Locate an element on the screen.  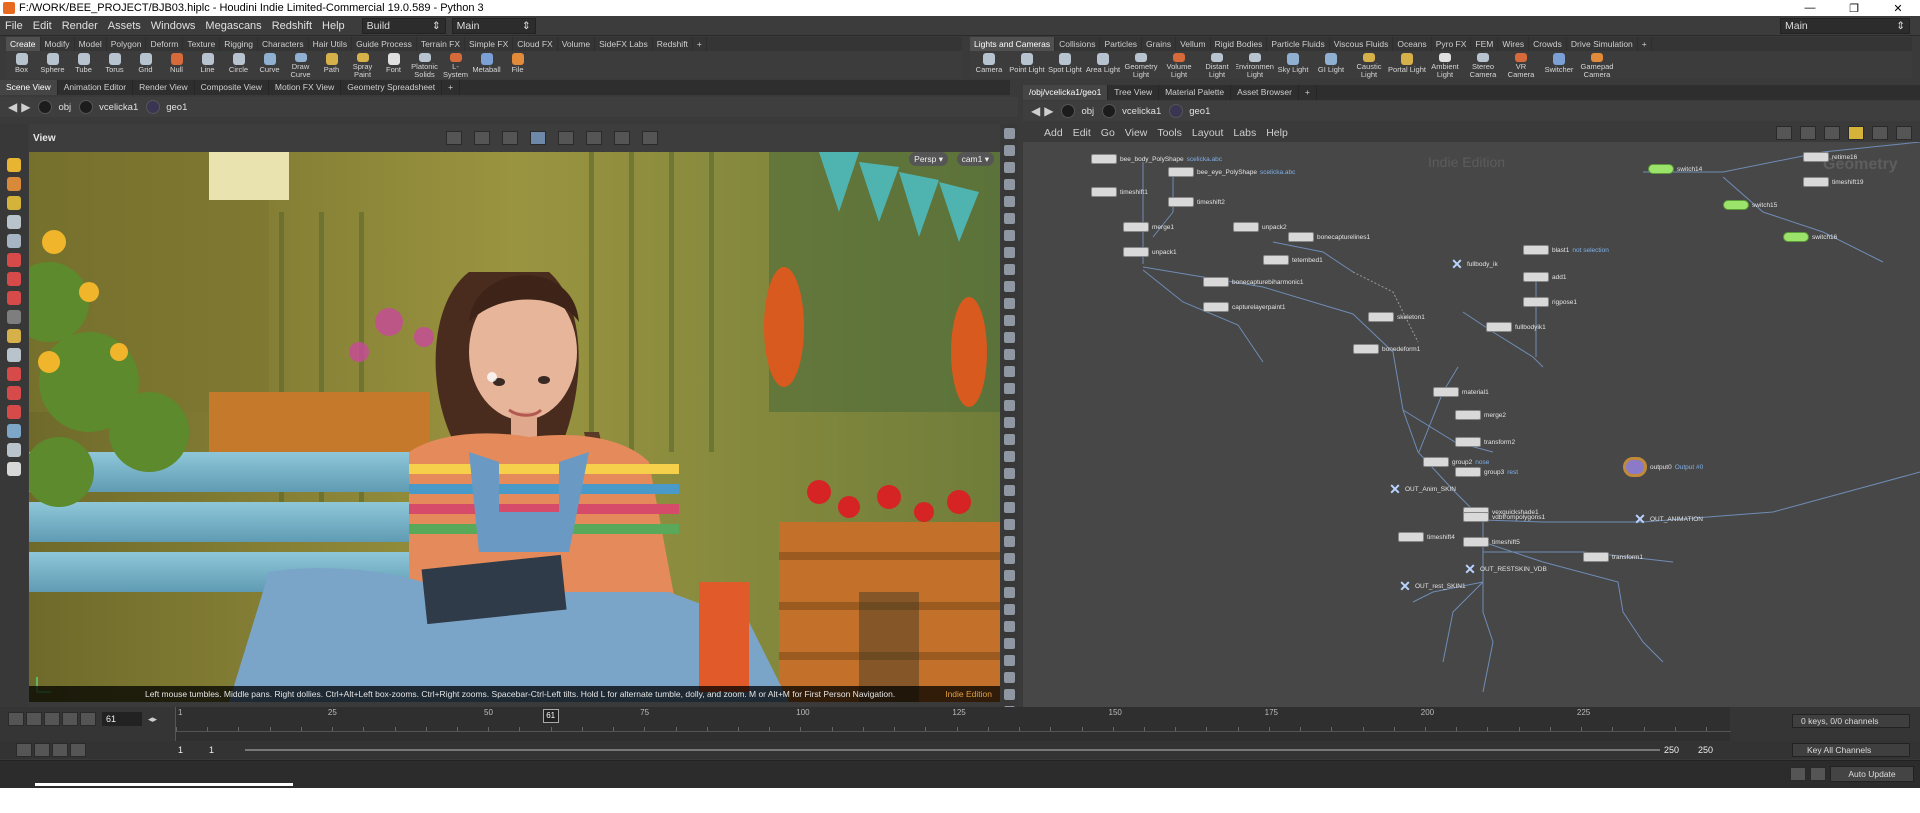
right-shelf-tab-4: Vellum is located at coordinates (1193, 44).